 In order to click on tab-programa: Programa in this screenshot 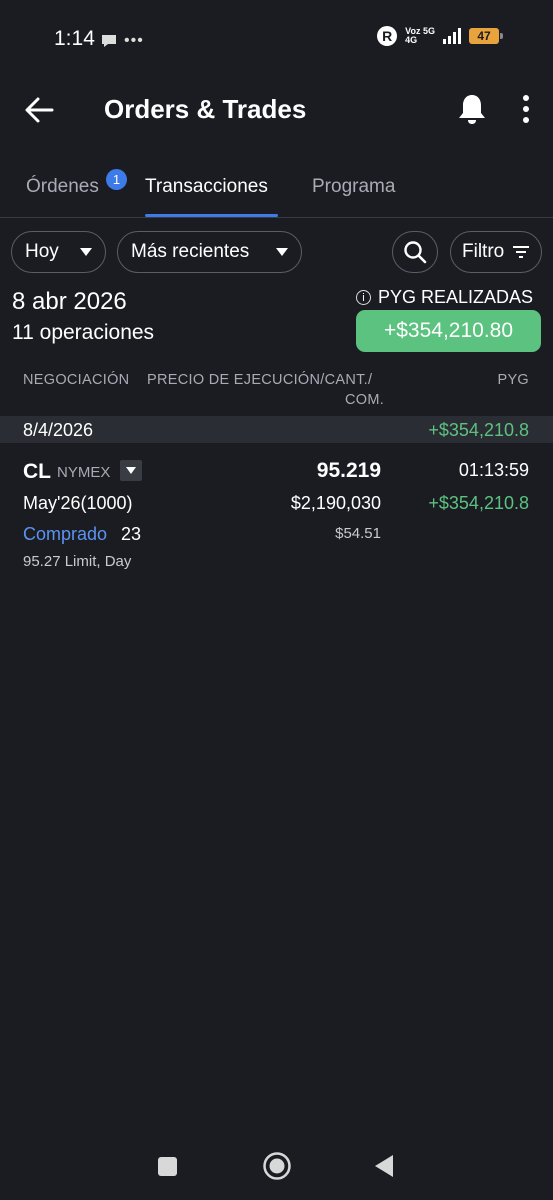, I will do `click(353, 187)`.